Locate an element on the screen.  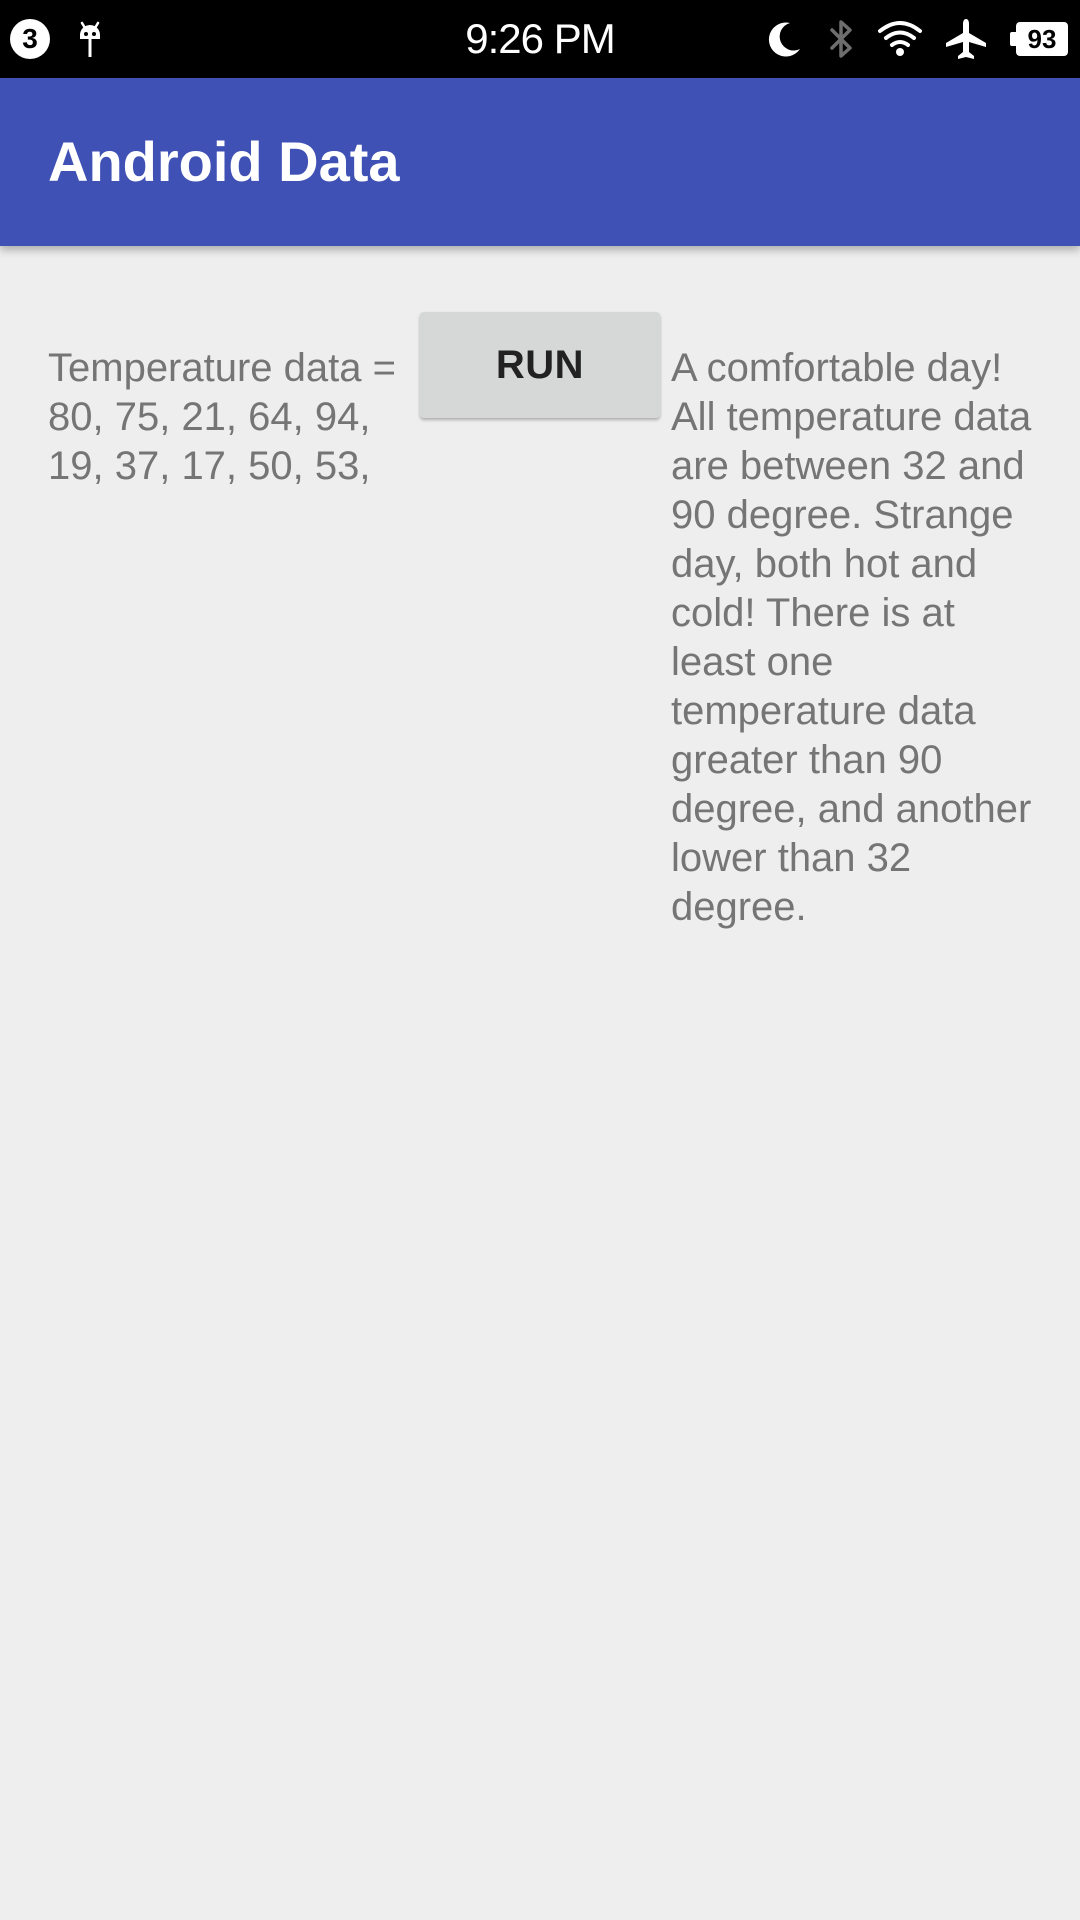
airplane-icon is located at coordinates (966, 39).